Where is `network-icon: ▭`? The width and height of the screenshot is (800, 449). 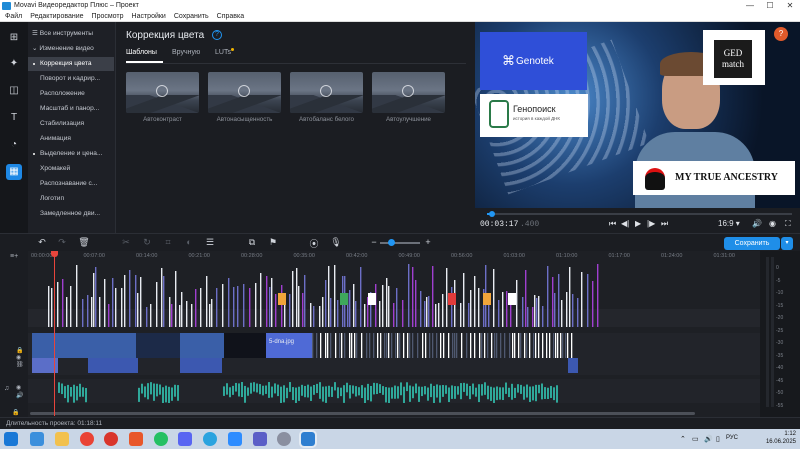 network-icon: ▭ is located at coordinates (695, 439).